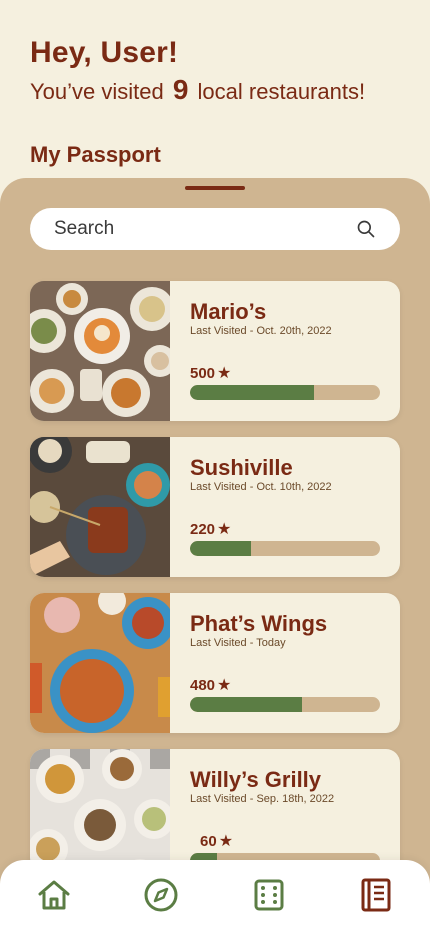  Describe the element at coordinates (97, 91) in the screenshot. I see `visited-prefix: You’ve visited` at that location.